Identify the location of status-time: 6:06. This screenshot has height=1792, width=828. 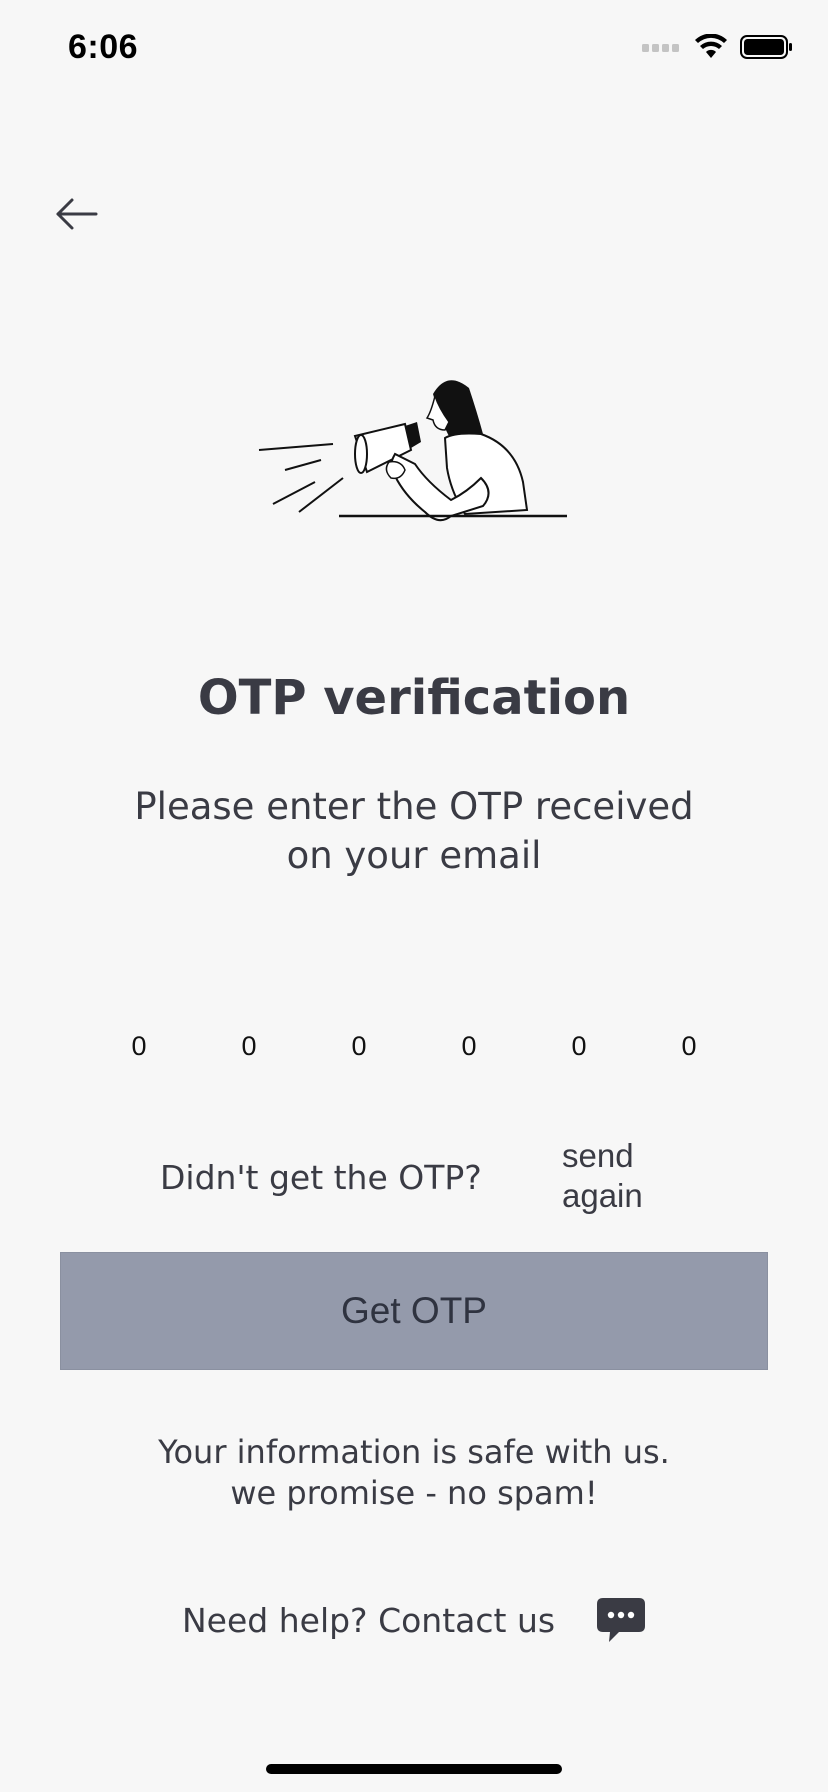
(103, 47).